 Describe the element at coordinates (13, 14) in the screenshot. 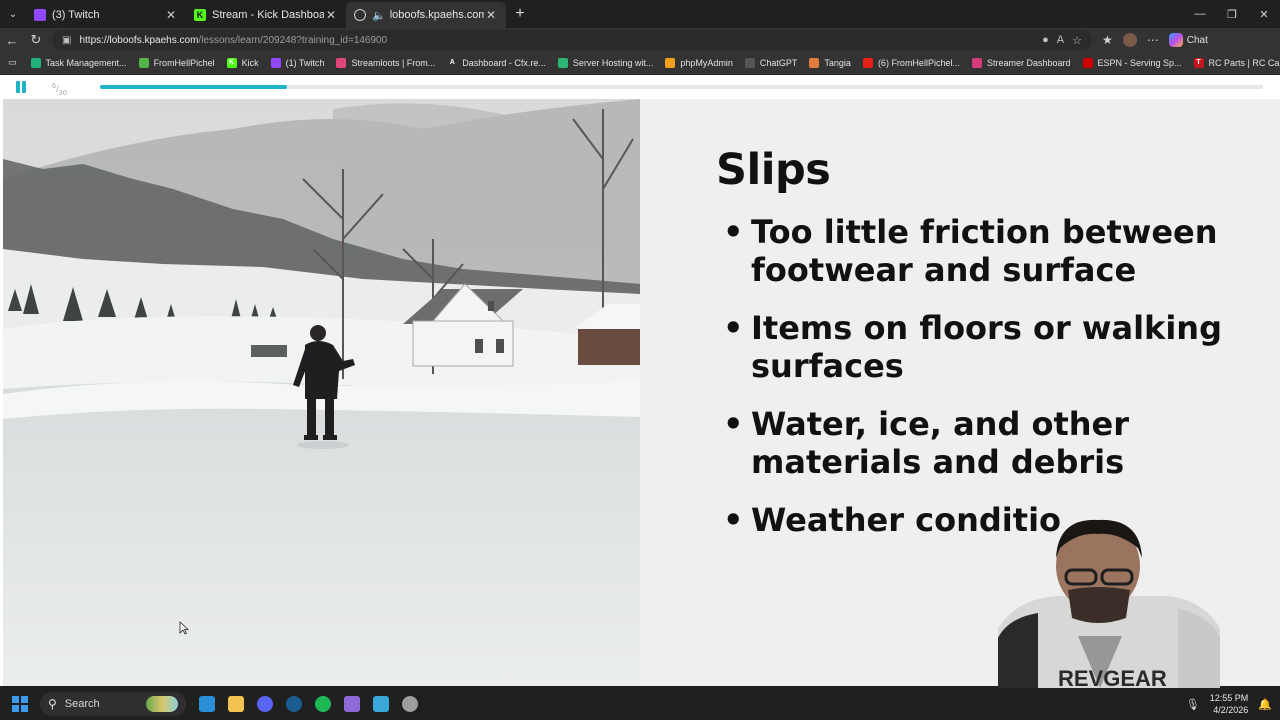

I see `tab-actions-chevron-icon: ⌄` at that location.